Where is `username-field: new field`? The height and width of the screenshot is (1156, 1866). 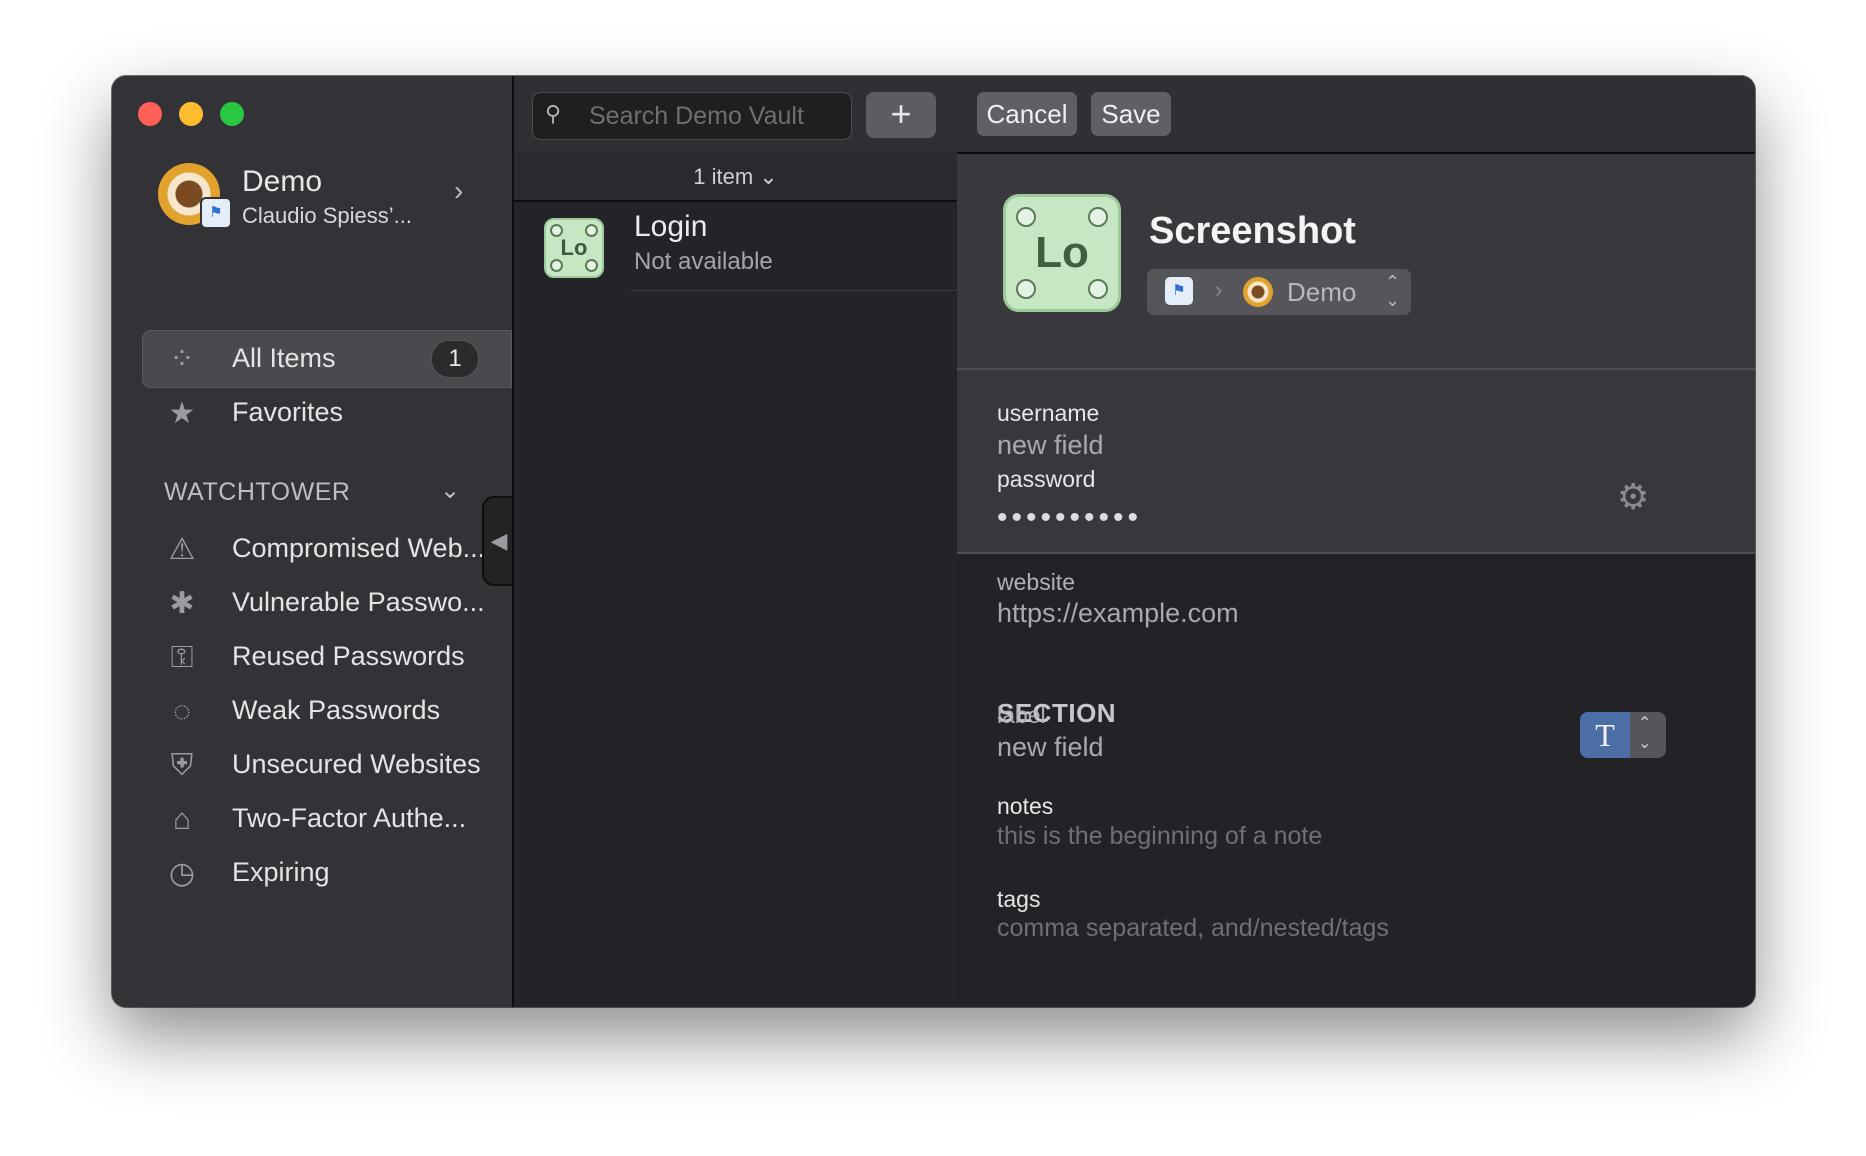
username-field: new field is located at coordinates (1050, 445).